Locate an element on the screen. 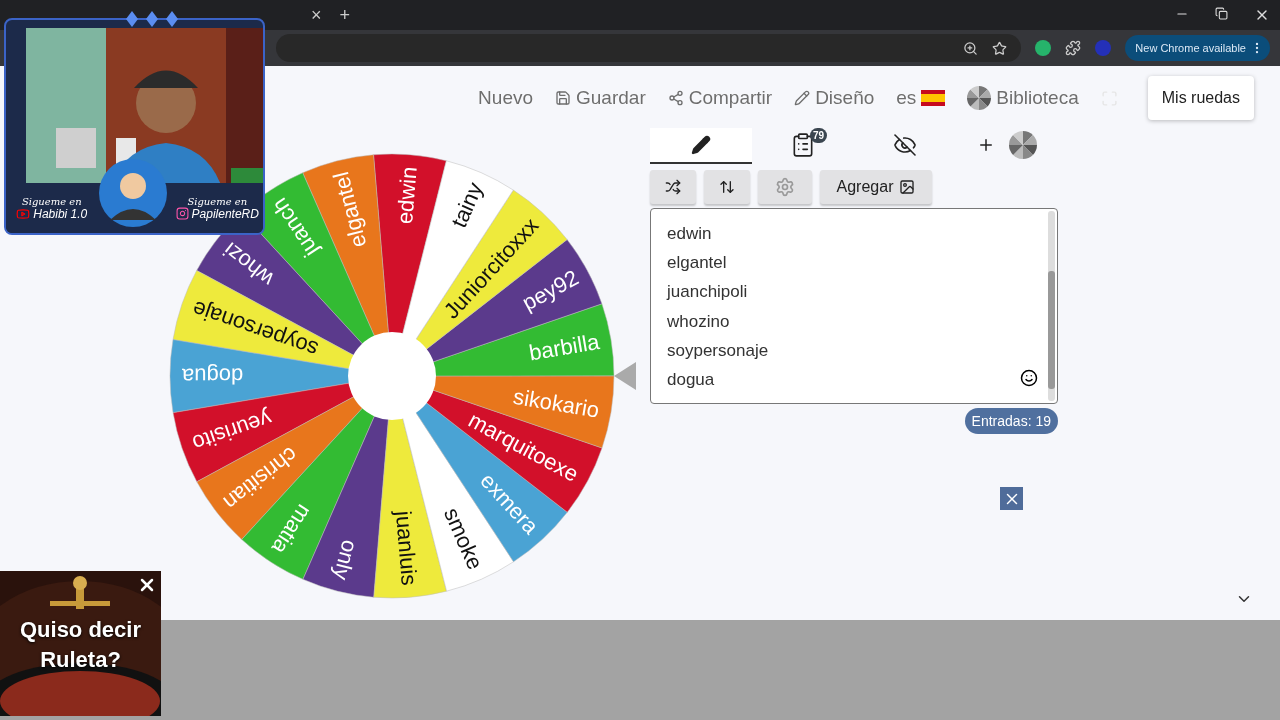 This screenshot has width=1280, height=720. channel-handle: Habibi 1.0 is located at coordinates (52, 213).